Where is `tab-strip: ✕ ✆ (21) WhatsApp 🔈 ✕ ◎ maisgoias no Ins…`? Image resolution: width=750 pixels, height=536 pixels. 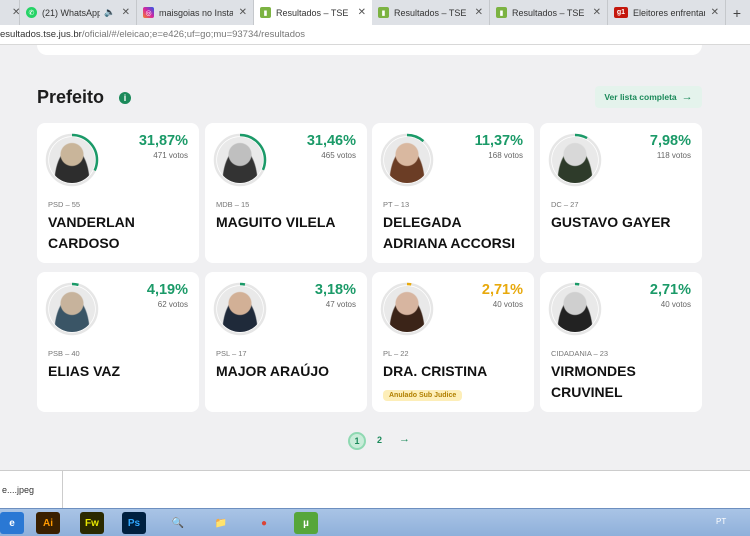 tab-strip: ✕ ✆ (21) WhatsApp 🔈 ✕ ◎ maisgoias no Ins… is located at coordinates (375, 12).